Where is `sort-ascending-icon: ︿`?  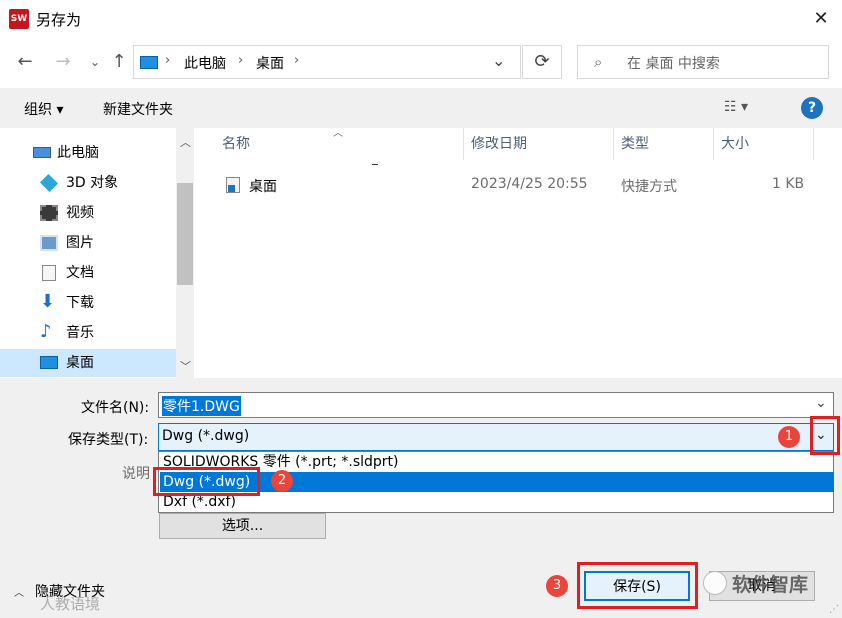 sort-ascending-icon: ︿ is located at coordinates (338, 133).